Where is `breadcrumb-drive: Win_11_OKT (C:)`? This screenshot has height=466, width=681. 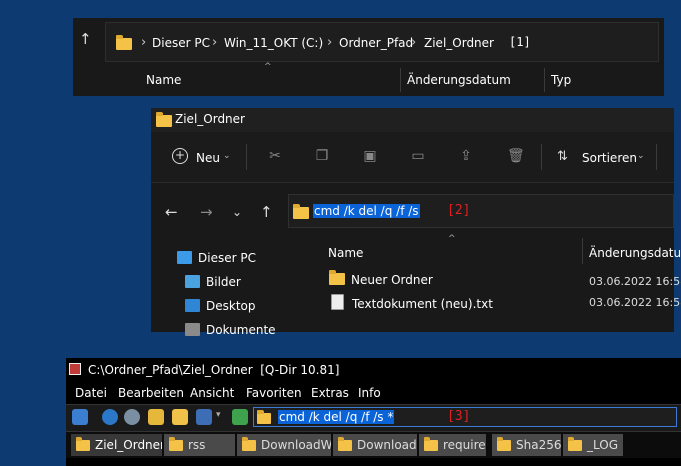
breadcrumb-drive: Win_11_OKT (C:) is located at coordinates (273, 43).